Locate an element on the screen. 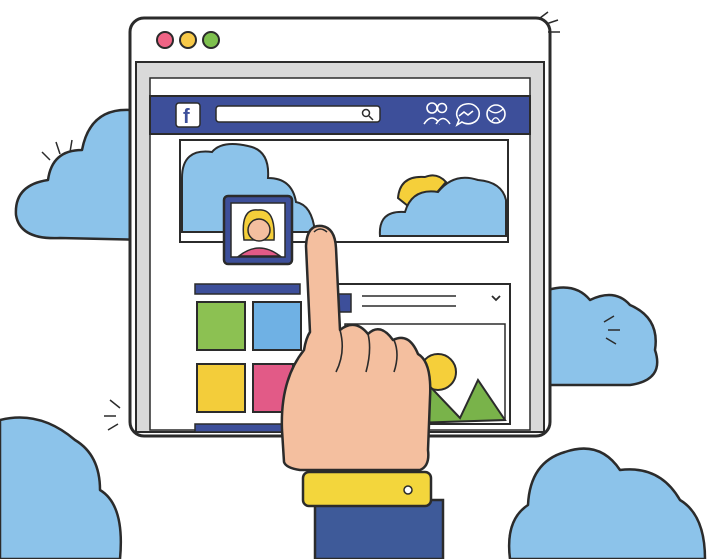 The width and height of the screenshot is (713, 559). bottom-right-cloud is located at coordinates (607, 503).